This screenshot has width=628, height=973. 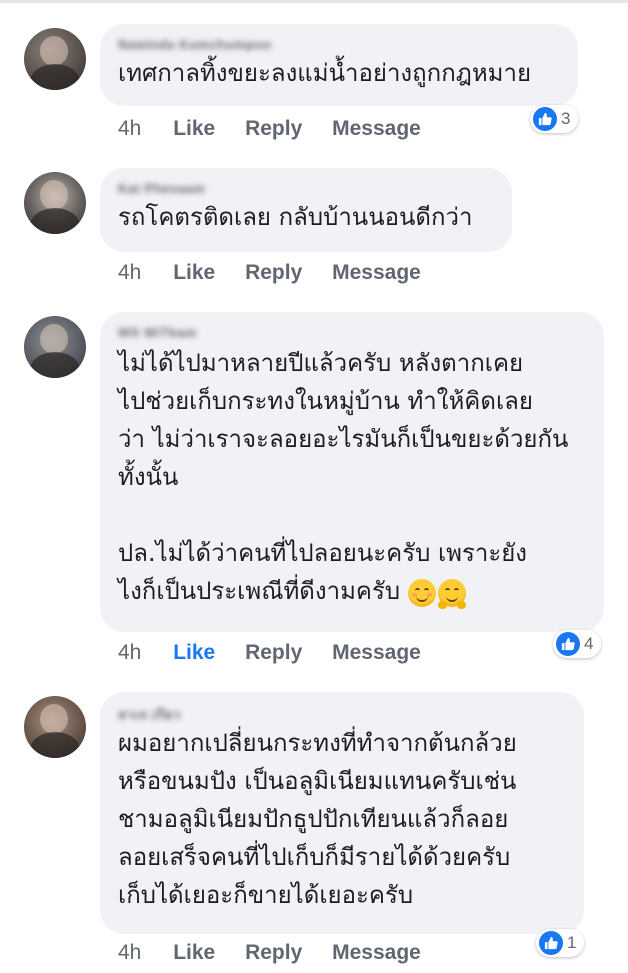 I want to click on reaction-count-badge: 1, so click(x=560, y=943).